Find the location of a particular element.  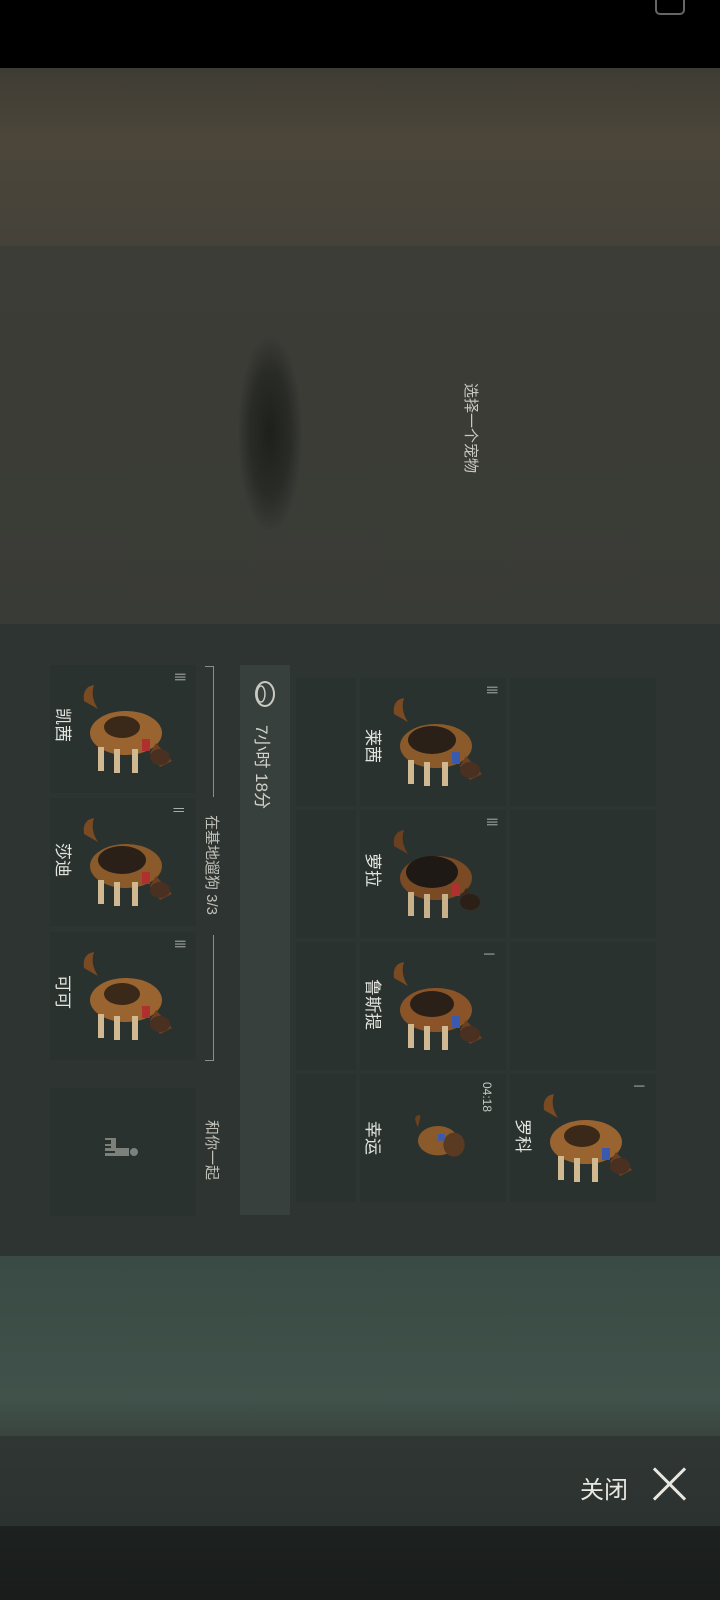

pet-card: 莱茜 ||| is located at coordinates (433, 742).